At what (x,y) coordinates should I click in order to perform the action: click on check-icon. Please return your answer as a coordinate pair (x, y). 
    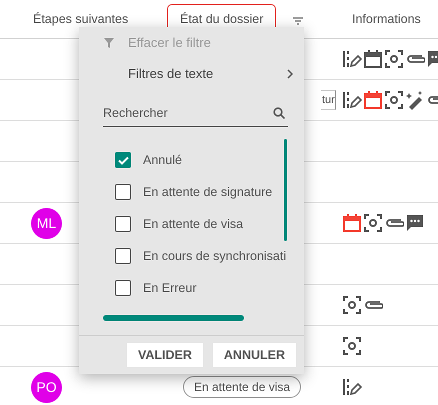
    Looking at the image, I should click on (123, 160).